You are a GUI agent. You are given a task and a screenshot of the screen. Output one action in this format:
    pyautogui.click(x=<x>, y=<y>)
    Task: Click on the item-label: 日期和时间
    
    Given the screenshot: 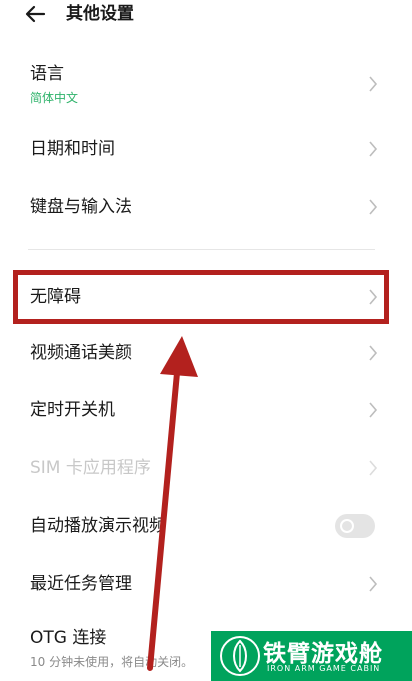 What is the action you would take?
    pyautogui.click(x=72, y=149)
    